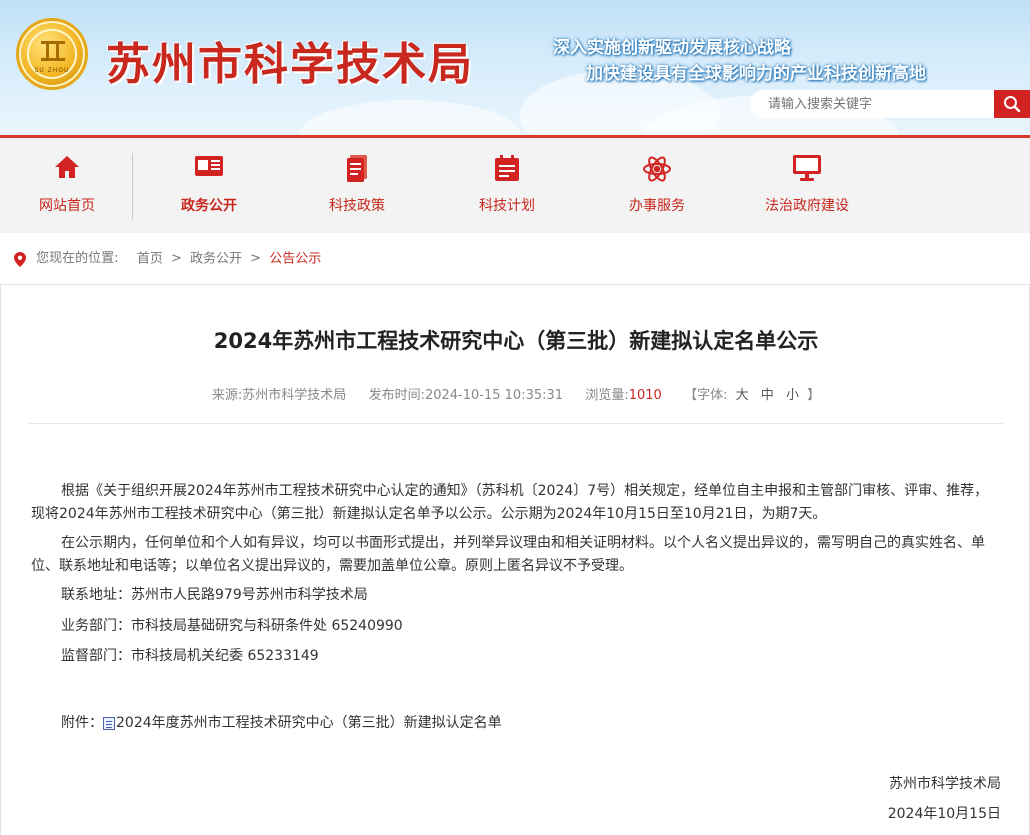 The image size is (1030, 835). Describe the element at coordinates (807, 168) in the screenshot. I see `monitor-icon` at that location.